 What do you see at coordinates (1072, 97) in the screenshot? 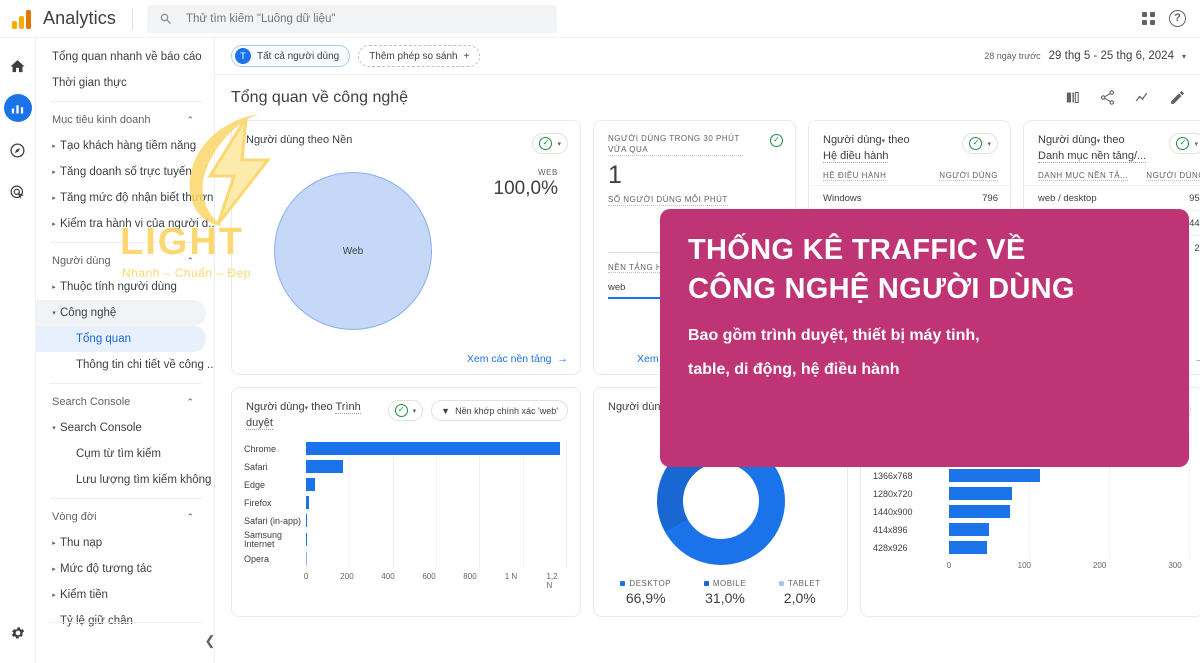
I see `compare-icon` at bounding box center [1072, 97].